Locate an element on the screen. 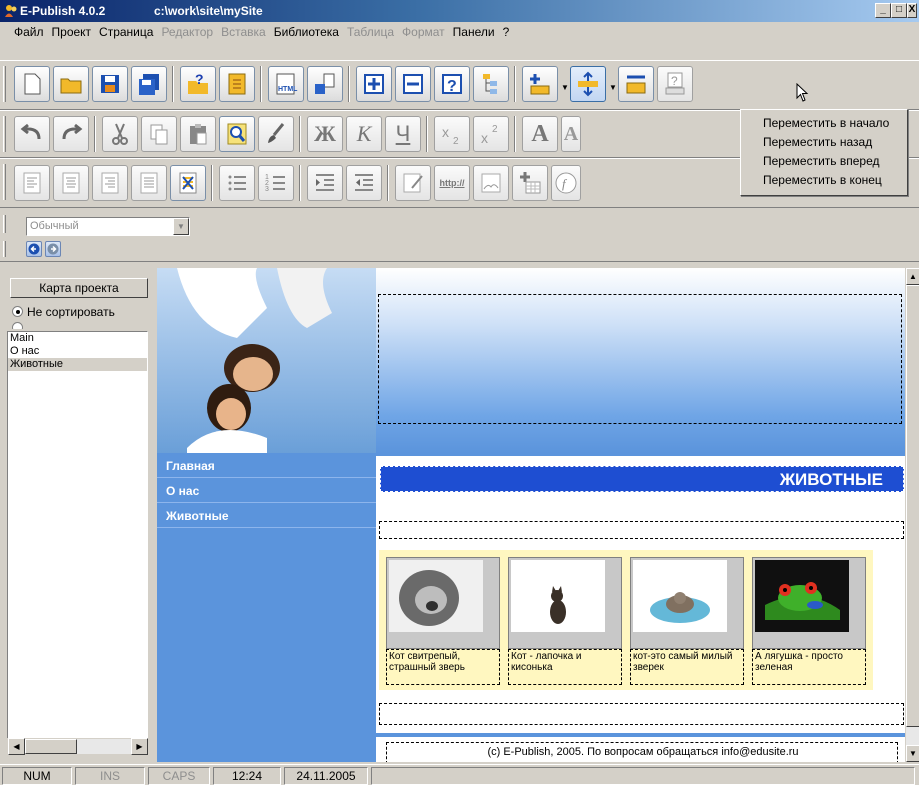  menu-project: Проект is located at coordinates (72, 32).